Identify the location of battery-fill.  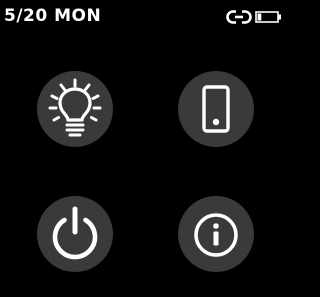
(259, 17).